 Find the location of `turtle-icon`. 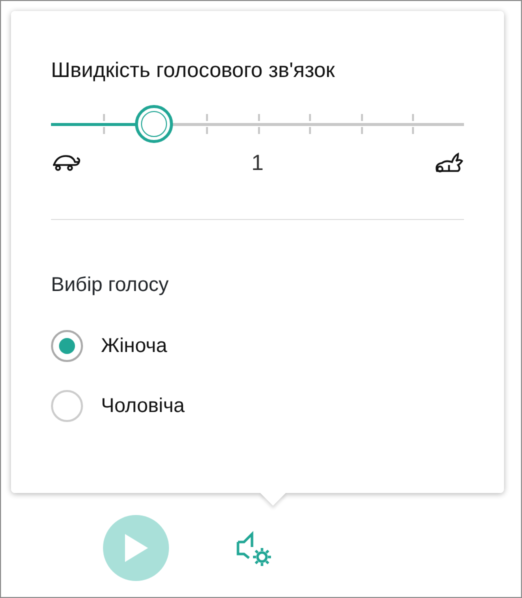

turtle-icon is located at coordinates (66, 163).